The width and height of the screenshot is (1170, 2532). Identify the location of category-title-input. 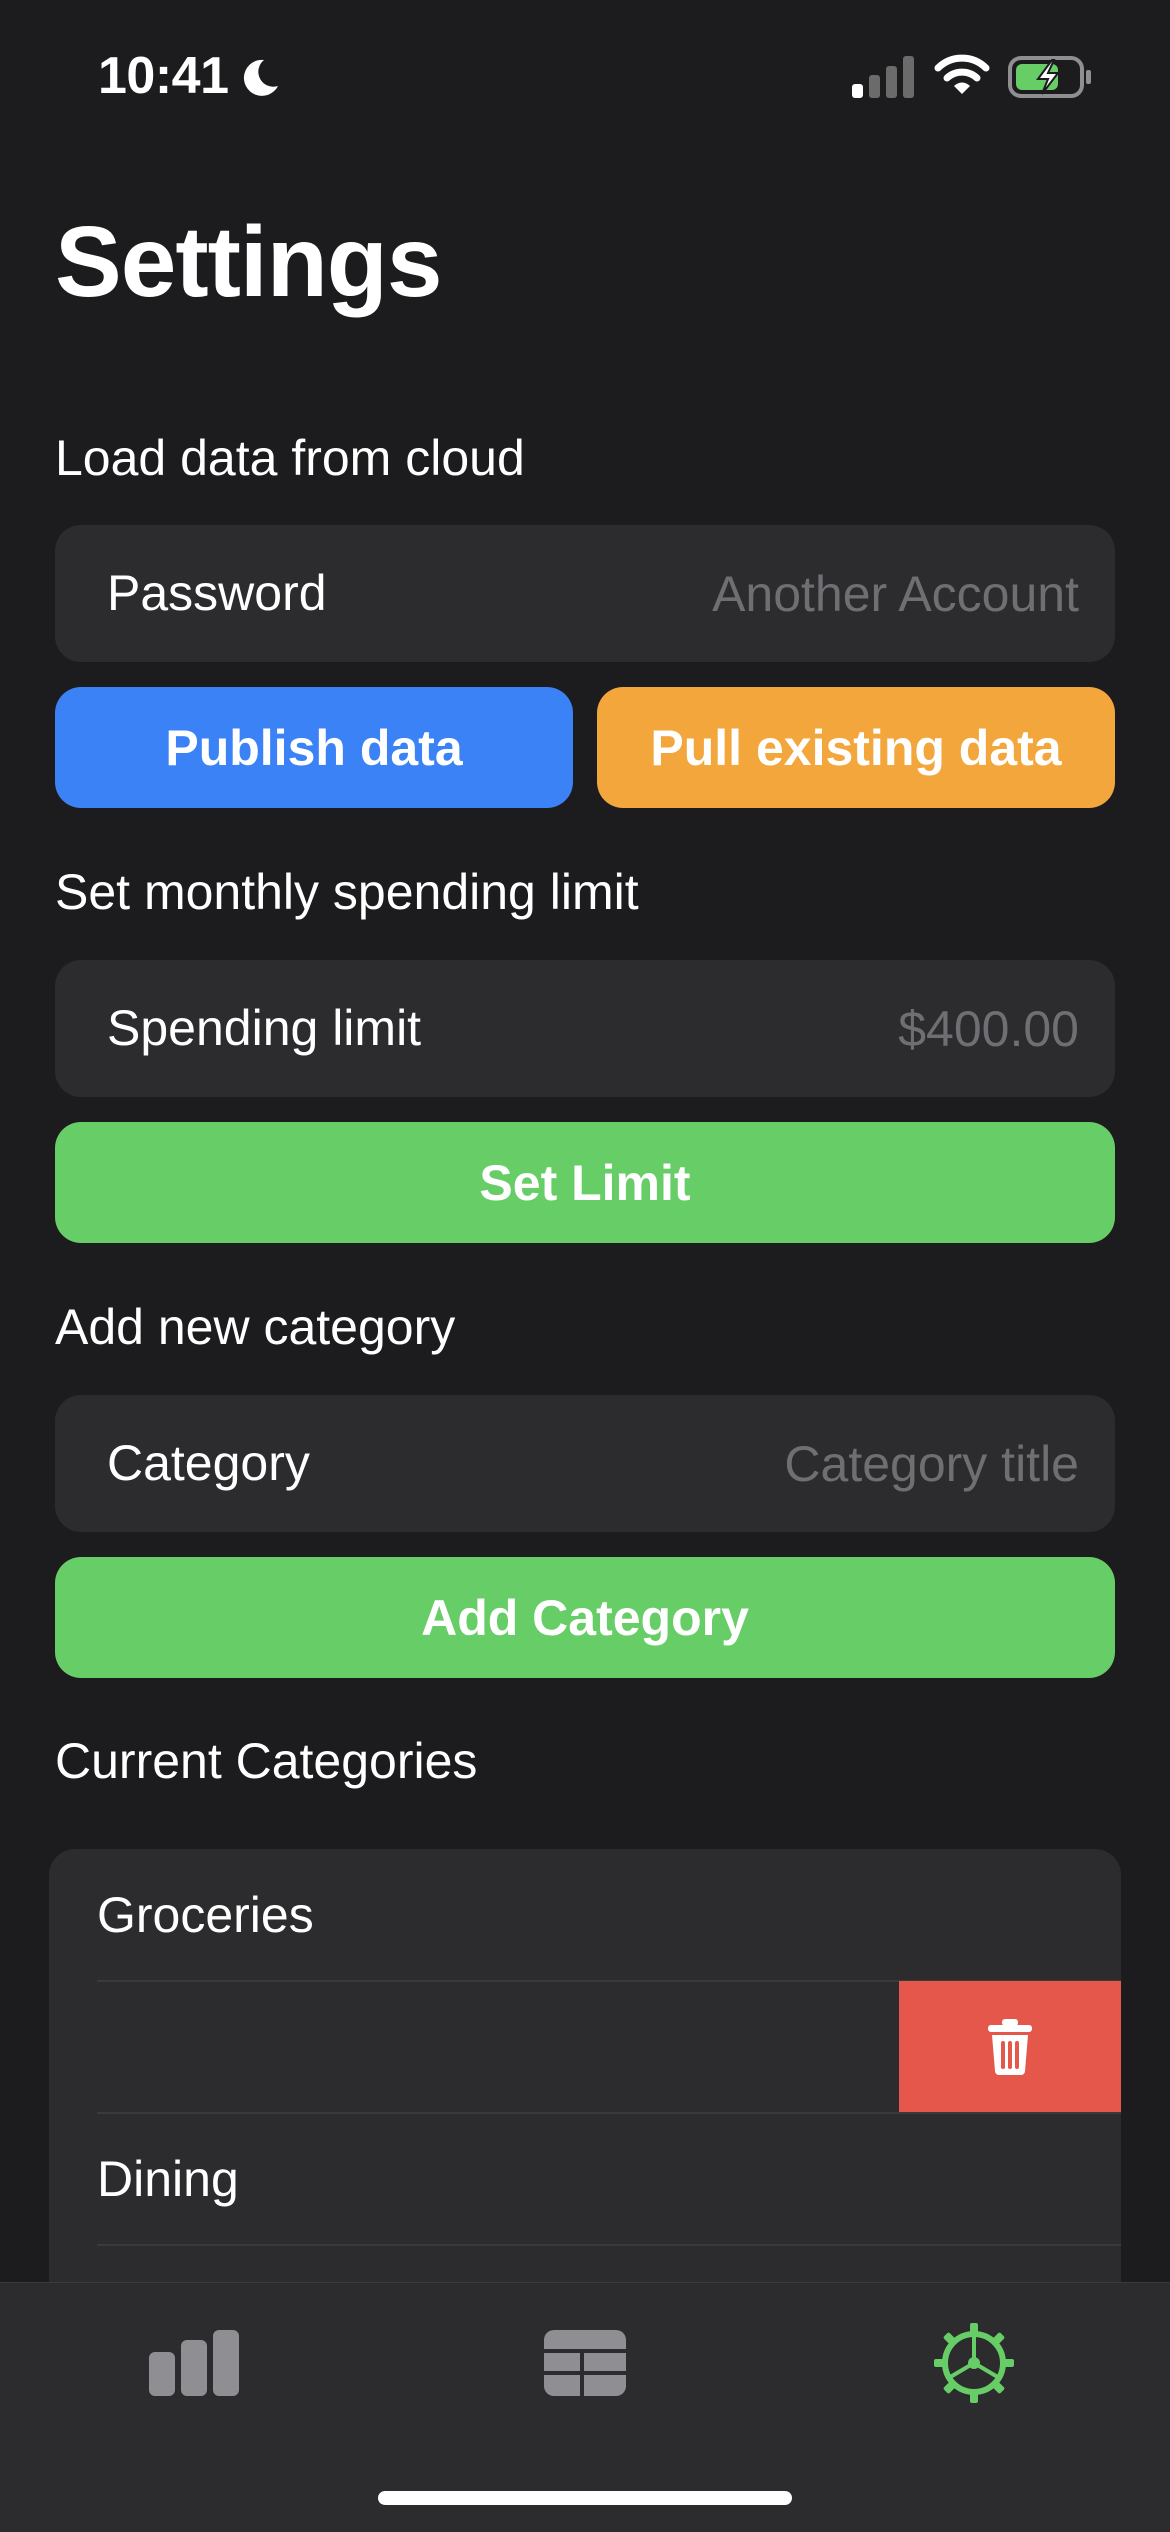
(799, 1463).